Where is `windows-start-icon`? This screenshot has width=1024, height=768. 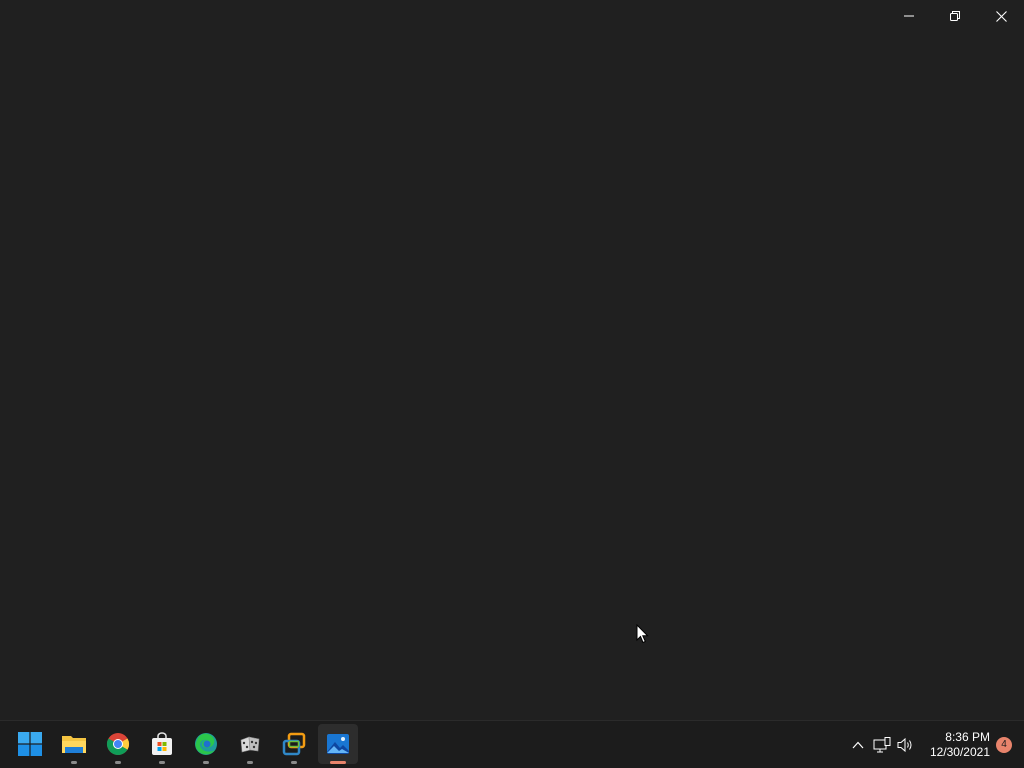 windows-start-icon is located at coordinates (30, 744).